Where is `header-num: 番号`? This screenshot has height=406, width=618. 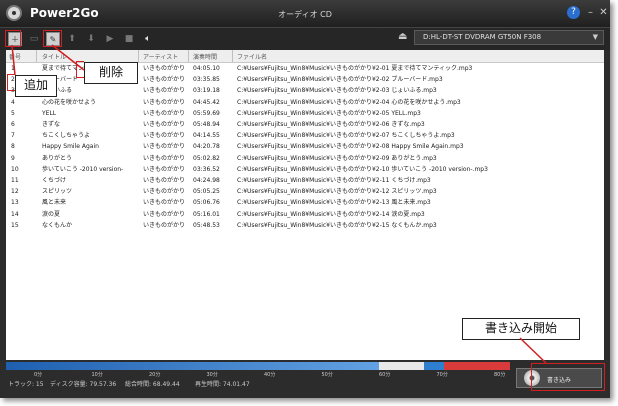
header-num: 番号 is located at coordinates (15, 56).